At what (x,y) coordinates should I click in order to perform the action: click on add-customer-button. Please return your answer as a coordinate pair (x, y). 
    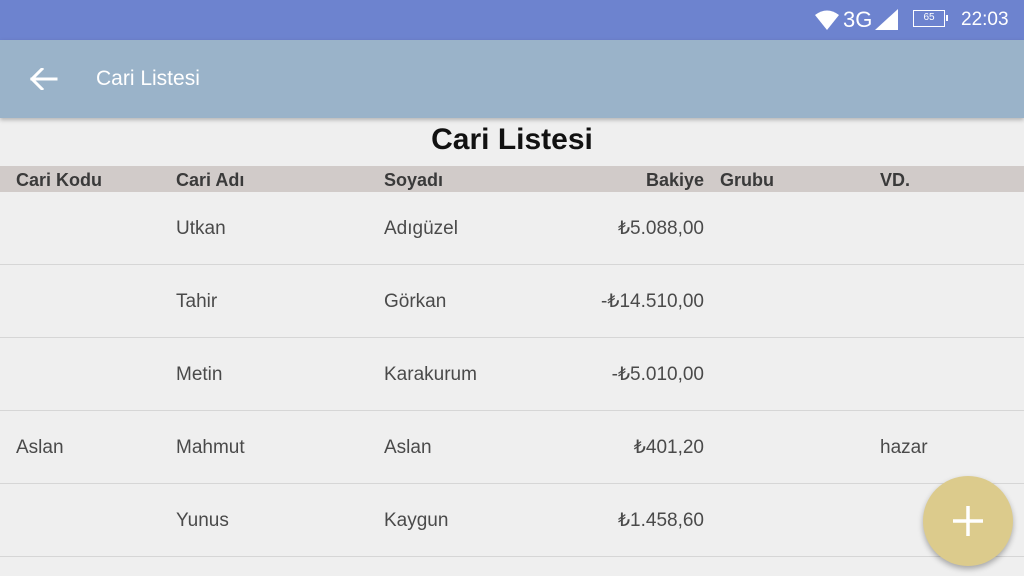
    Looking at the image, I should click on (968, 521).